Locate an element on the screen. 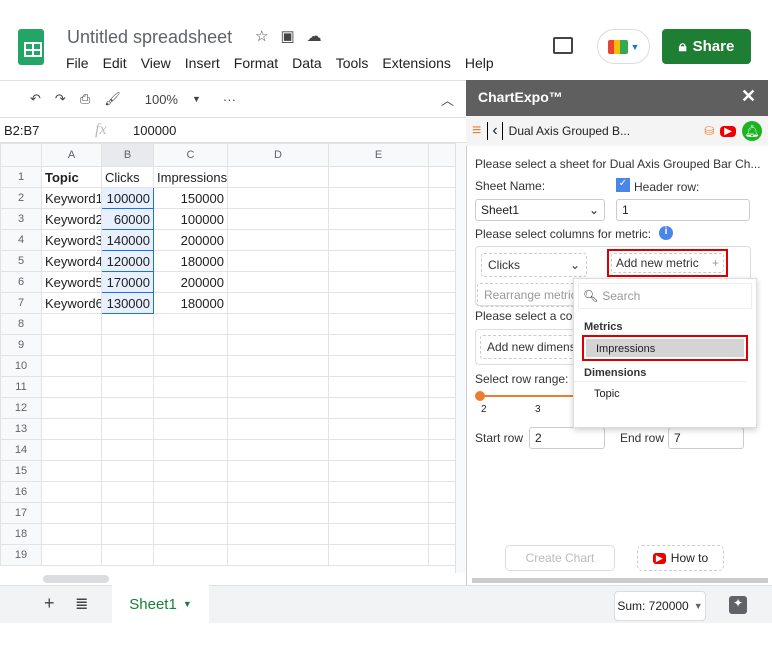 The image size is (772, 645). how-to-button: ▶ How to is located at coordinates (680, 558).